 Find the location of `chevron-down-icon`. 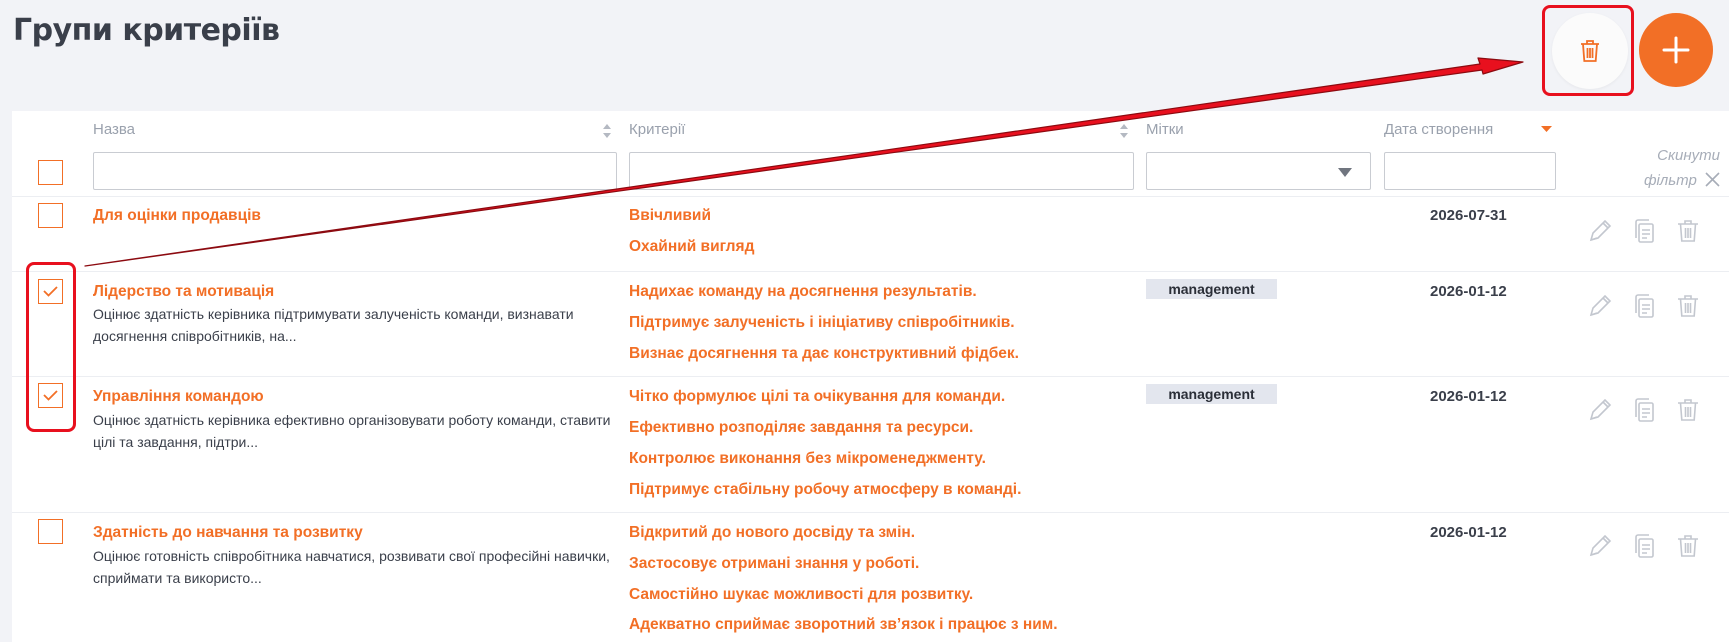

chevron-down-icon is located at coordinates (1345, 172).